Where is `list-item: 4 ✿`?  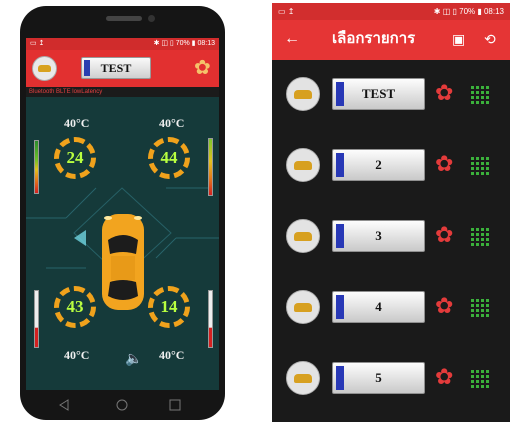
list-item: 4 ✿ is located at coordinates (391, 307).